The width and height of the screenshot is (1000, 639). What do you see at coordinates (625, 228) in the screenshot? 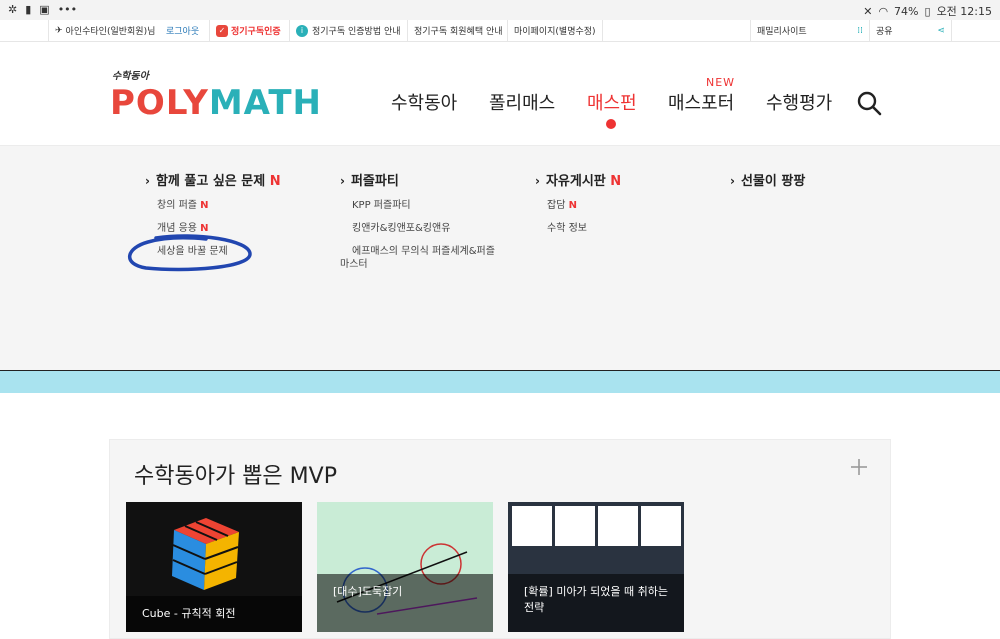
I see `menu-item-math-info: 수학 정보` at bounding box center [625, 228].